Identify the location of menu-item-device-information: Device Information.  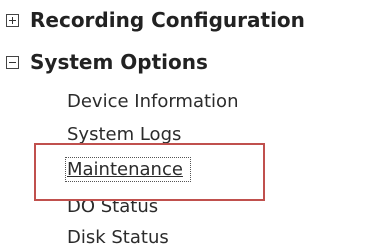
(152, 102).